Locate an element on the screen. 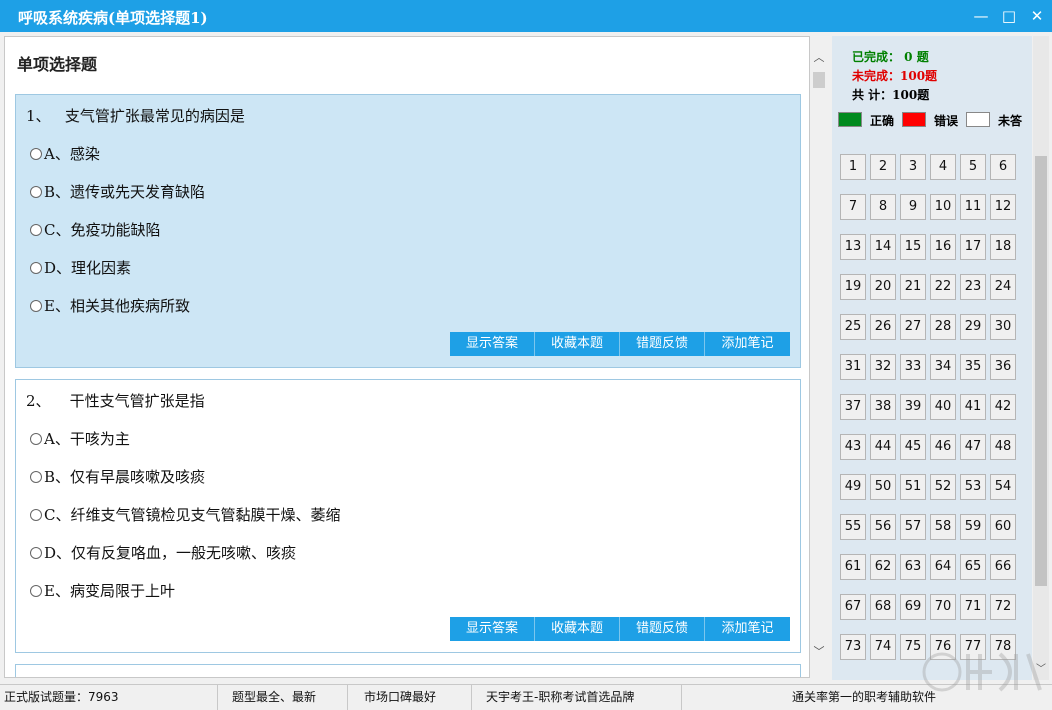 This screenshot has height=710, width=1052. question-number-button: 14 is located at coordinates (883, 247).